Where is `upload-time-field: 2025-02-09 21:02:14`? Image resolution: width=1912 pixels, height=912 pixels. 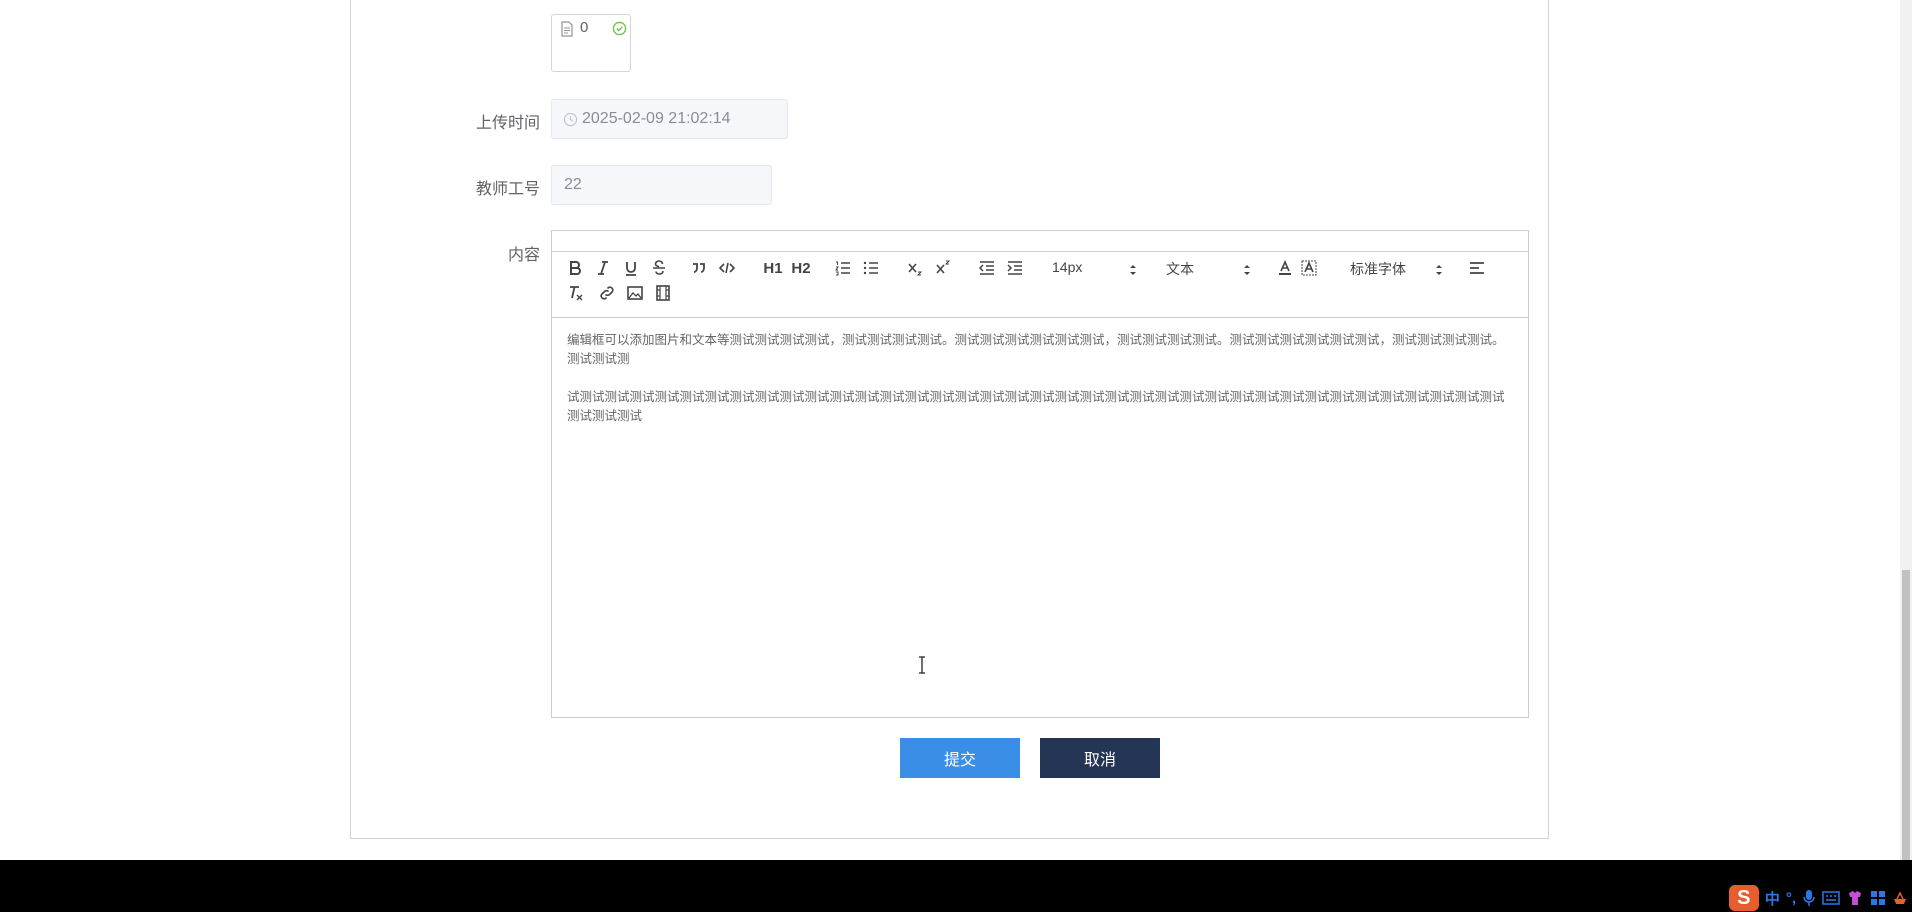
upload-time-field: 2025-02-09 21:02:14 is located at coordinates (669, 119).